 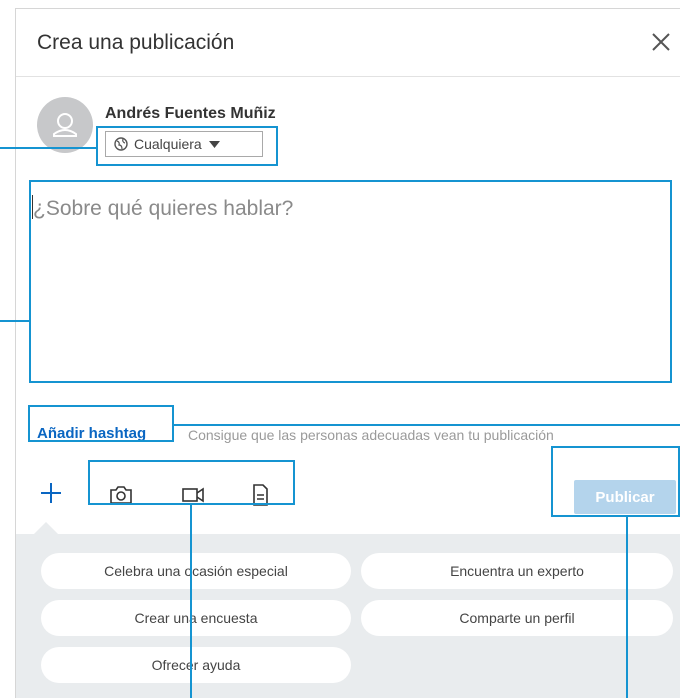 I want to click on visibility-dropdown: Cualquiera, so click(x=184, y=144).